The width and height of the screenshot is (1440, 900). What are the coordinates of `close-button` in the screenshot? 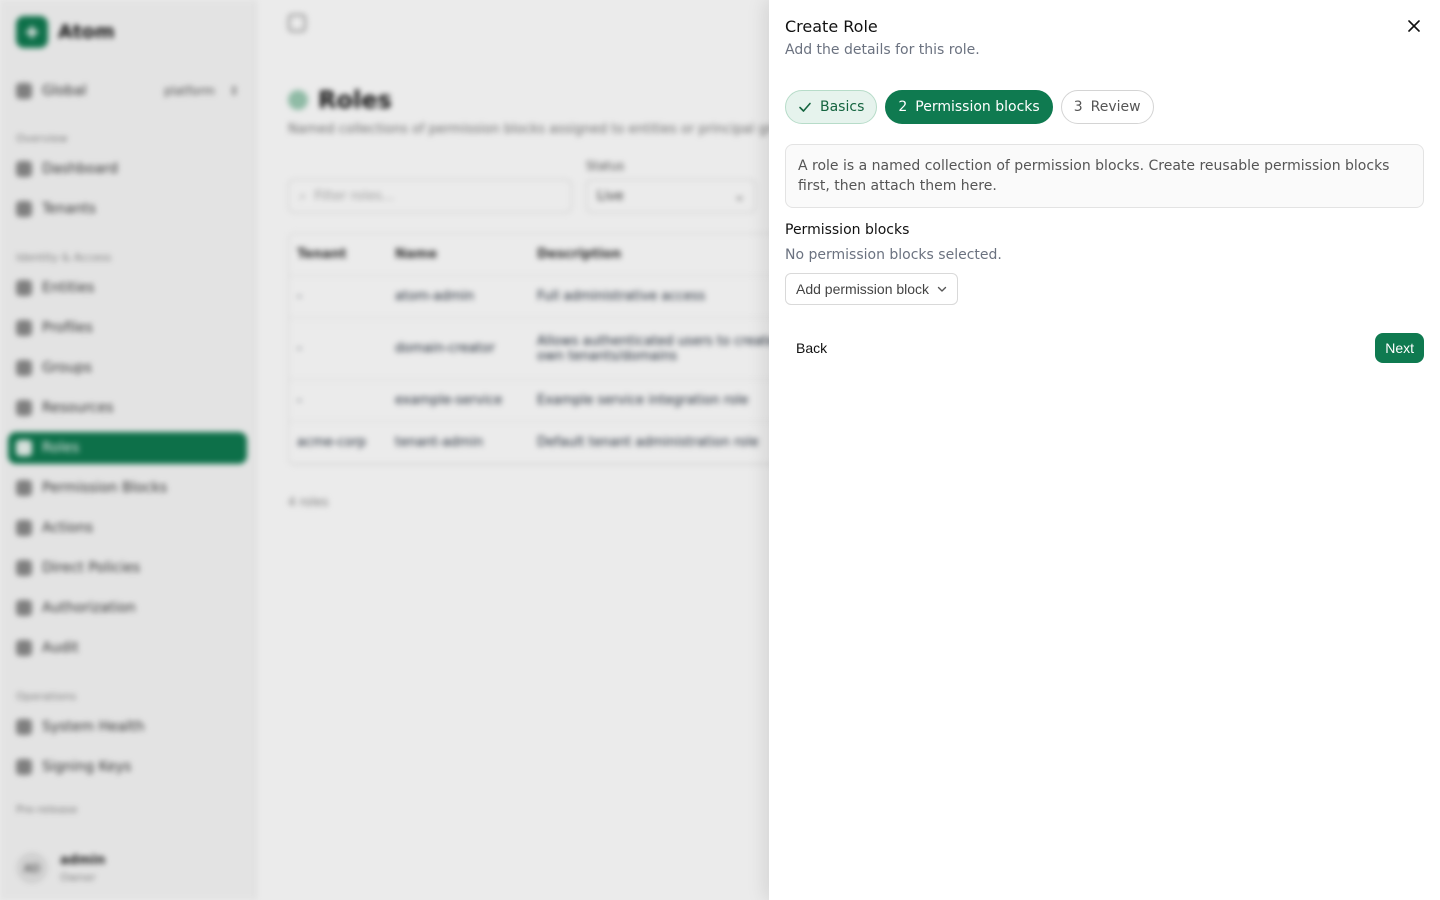 It's located at (1414, 26).